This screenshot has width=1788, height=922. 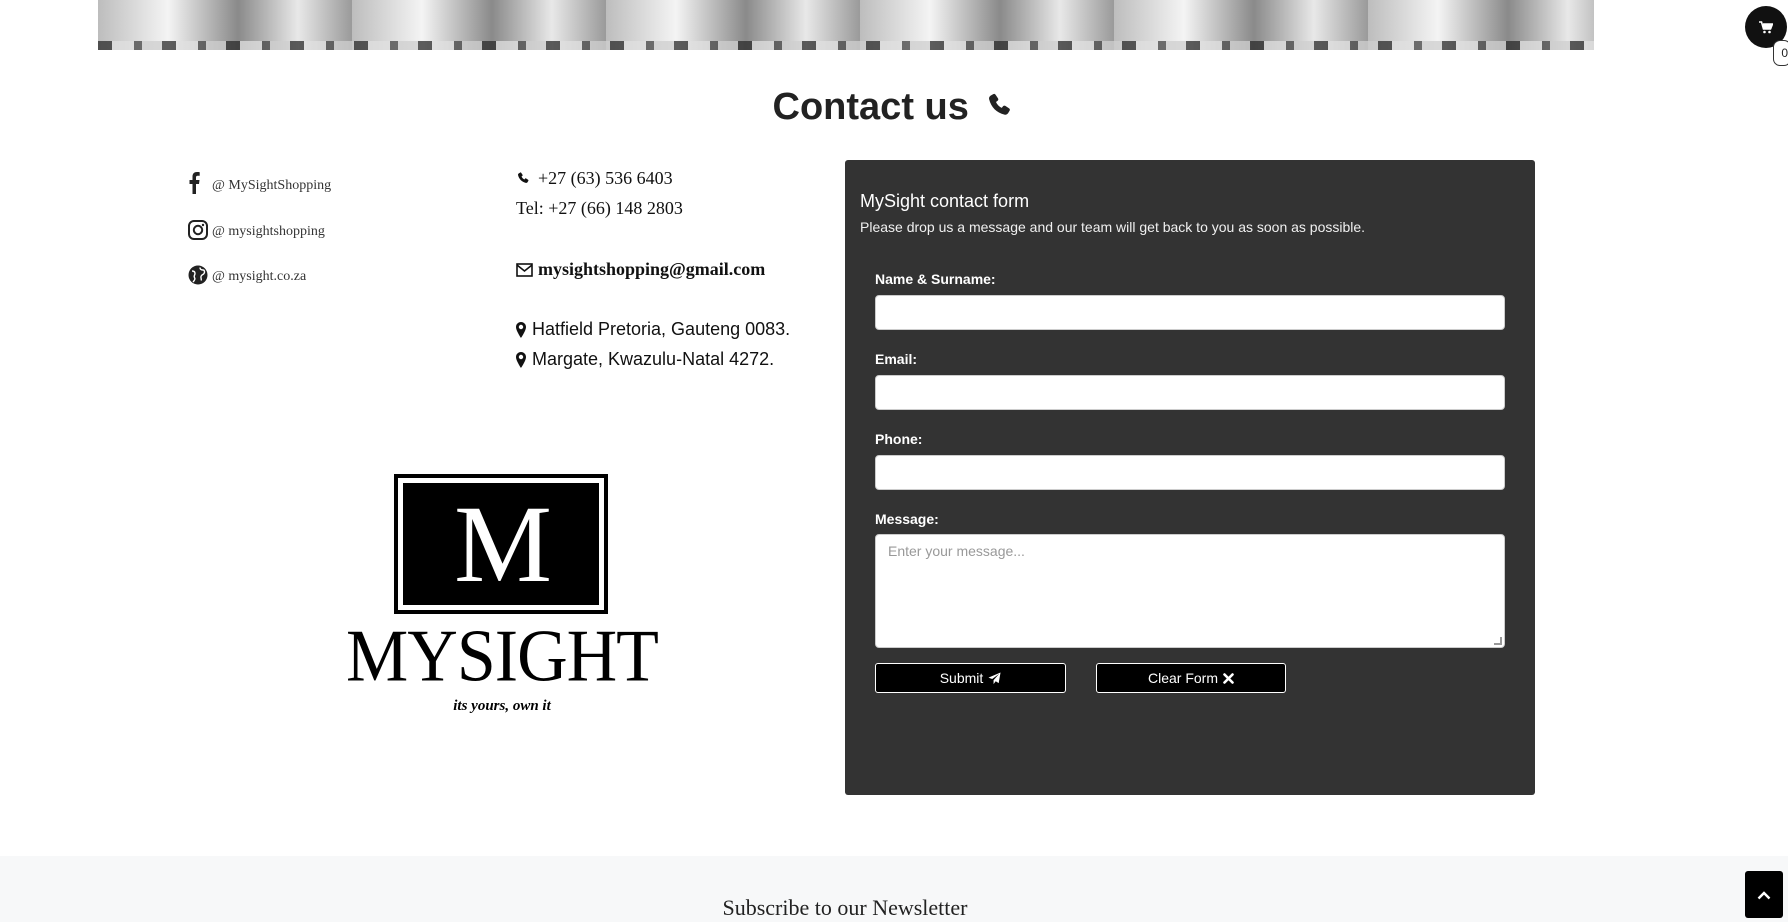 I want to click on chevron-up-icon, so click(x=1764, y=894).